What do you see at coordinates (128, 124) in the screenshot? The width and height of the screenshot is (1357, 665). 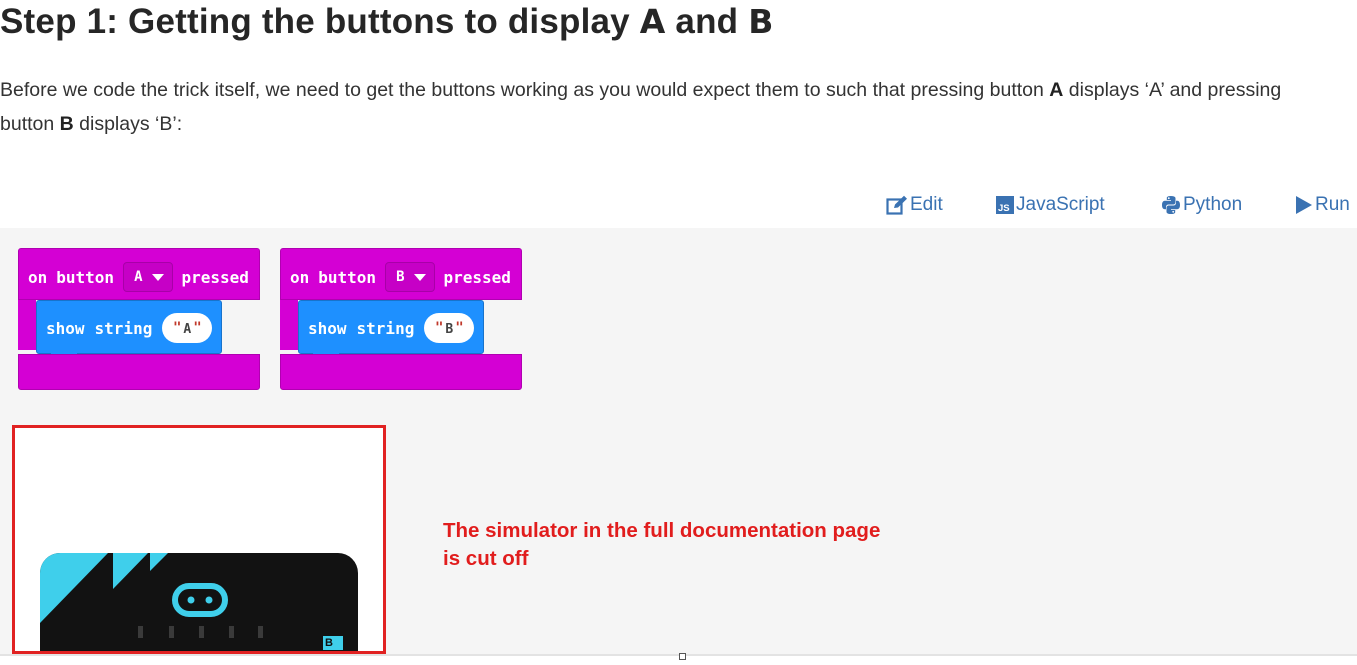 I see `intro-text-3: displays ‘B’:` at bounding box center [128, 124].